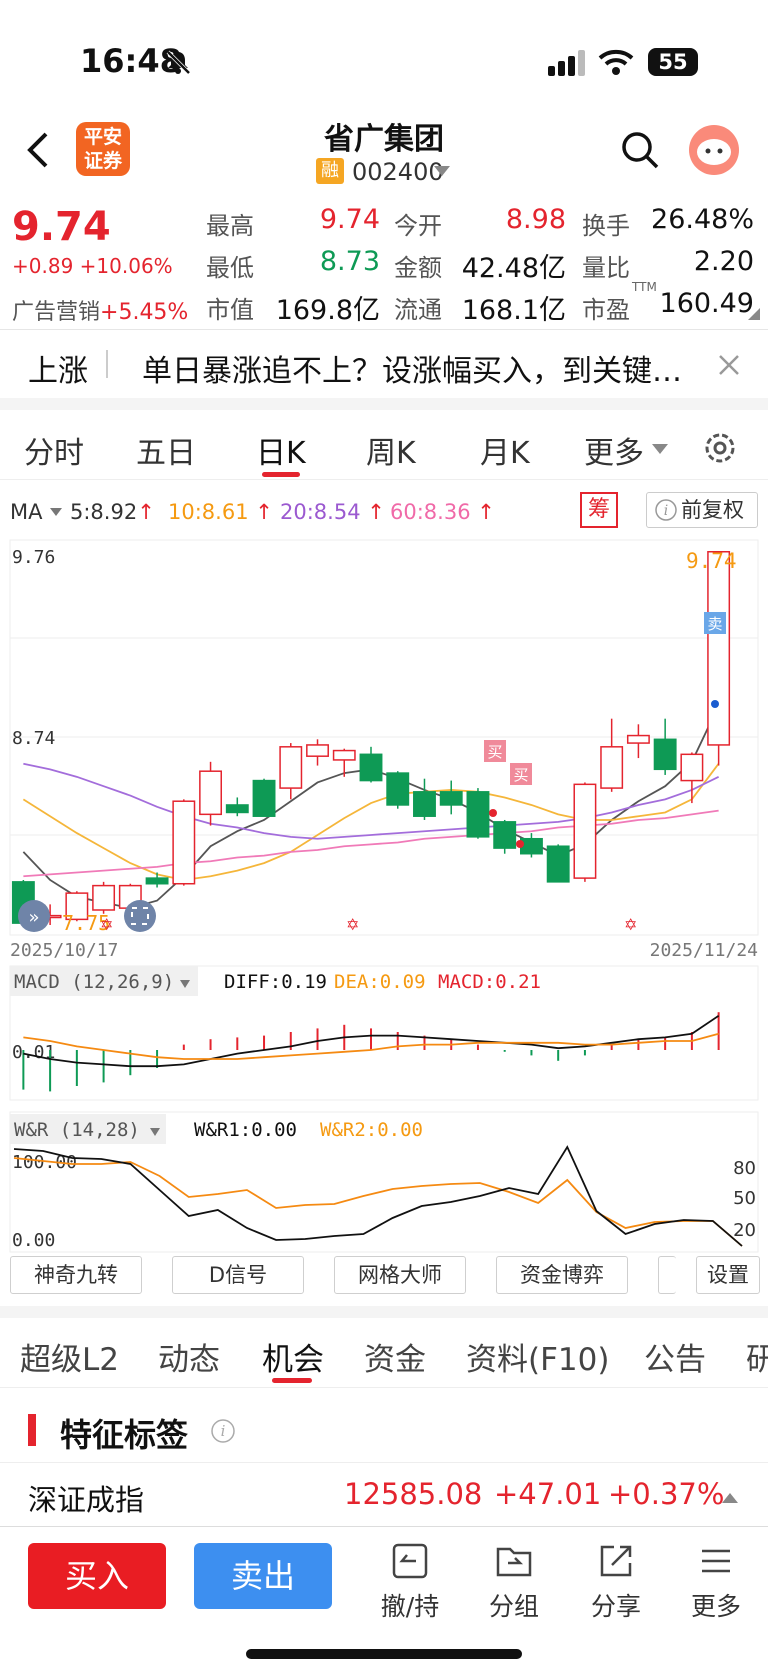 This screenshot has width=768, height=1670. What do you see at coordinates (660, 450) in the screenshot?
I see `chevron-down-icon` at bounding box center [660, 450].